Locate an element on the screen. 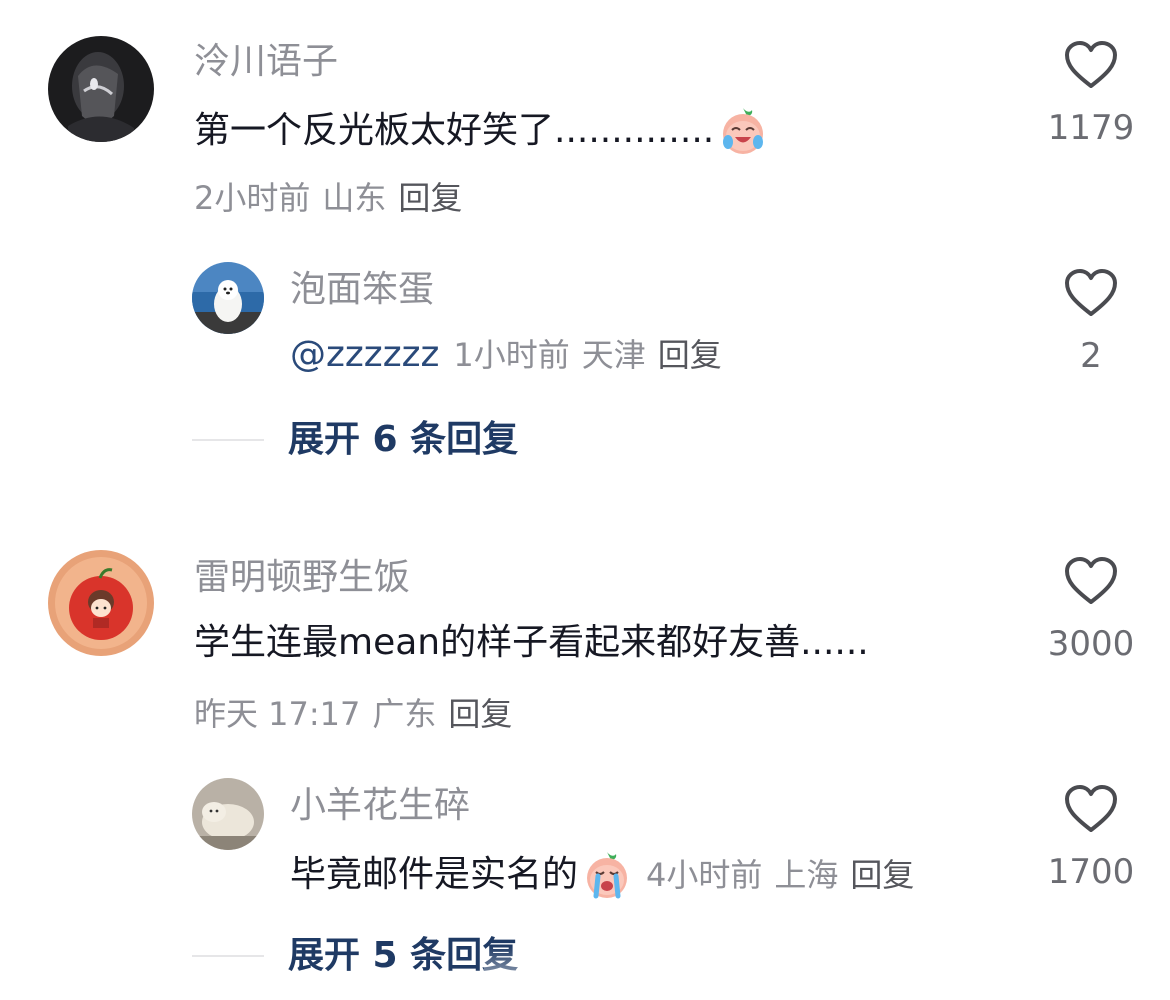 The height and width of the screenshot is (1000, 1170). like-count: 1179 is located at coordinates (1091, 128).